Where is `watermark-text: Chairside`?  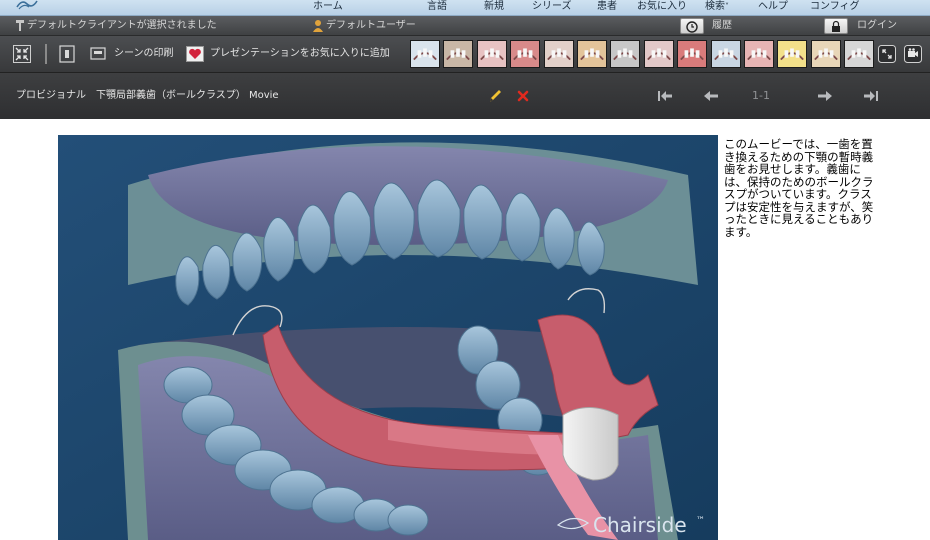
watermark-text: Chairside is located at coordinates (640, 525).